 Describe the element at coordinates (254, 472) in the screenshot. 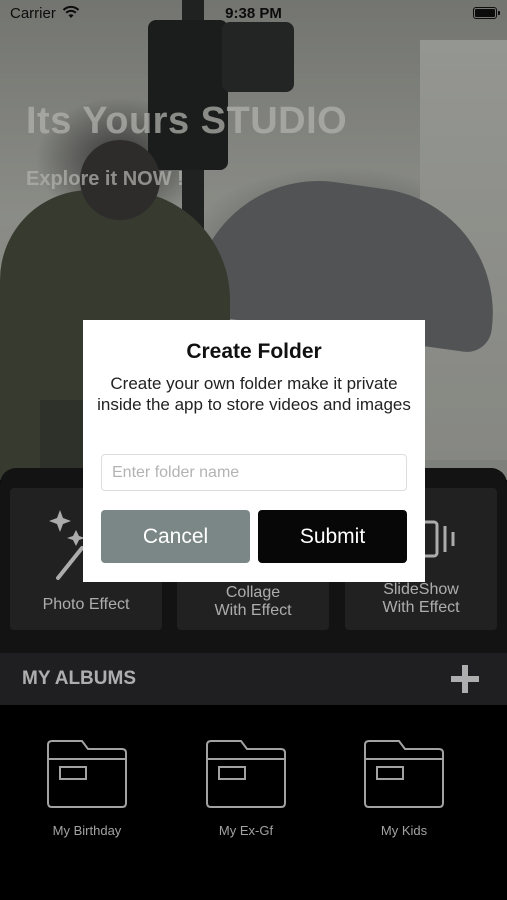

I see `folder-name-input` at that location.